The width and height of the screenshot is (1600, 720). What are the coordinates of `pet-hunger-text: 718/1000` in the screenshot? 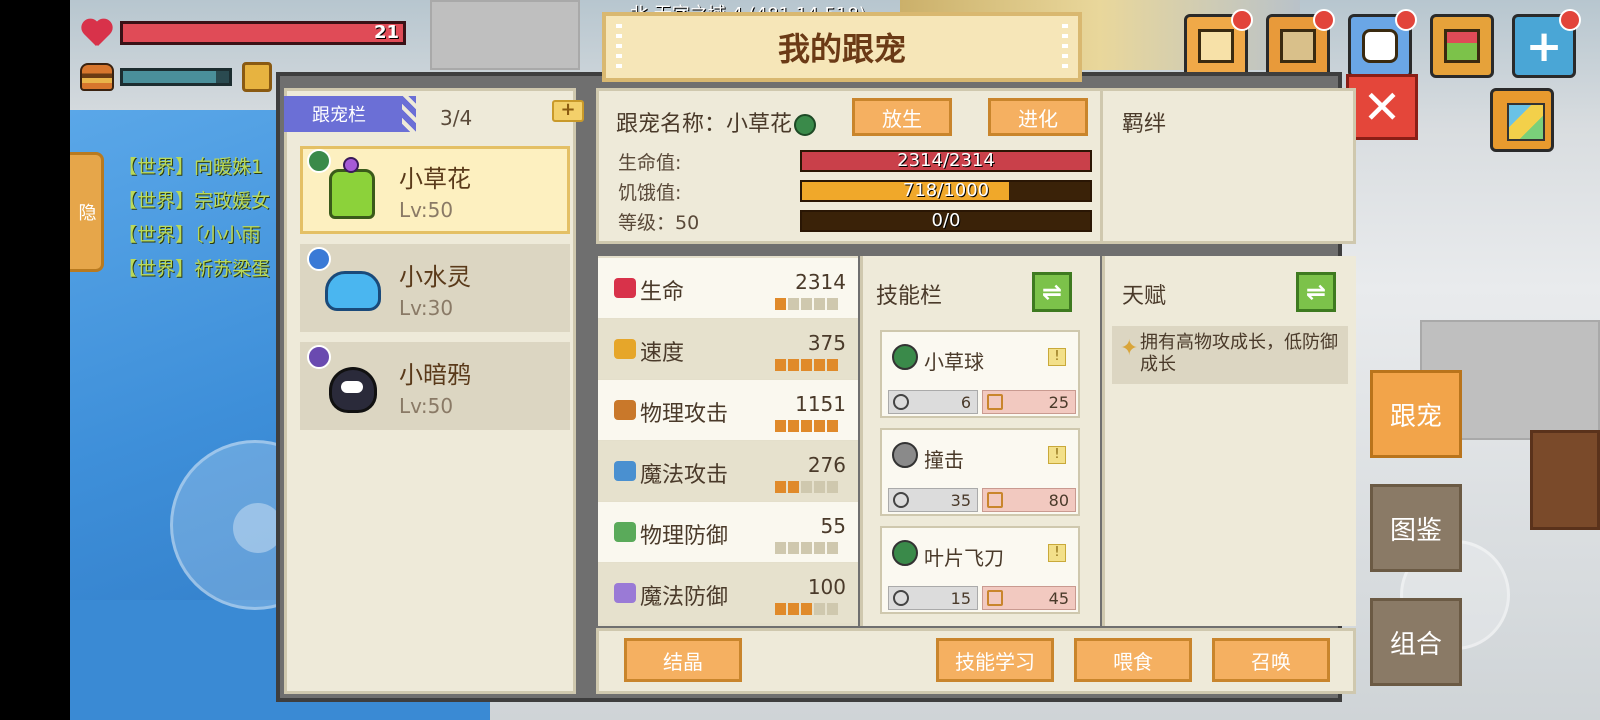 It's located at (946, 190).